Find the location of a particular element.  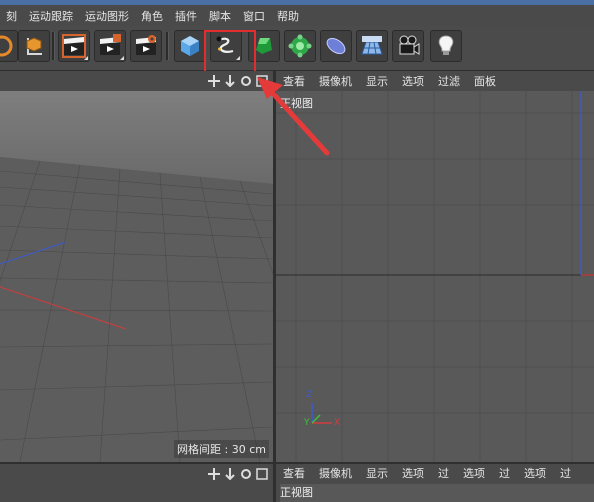

panel-menu: 面板 is located at coordinates (485, 81).